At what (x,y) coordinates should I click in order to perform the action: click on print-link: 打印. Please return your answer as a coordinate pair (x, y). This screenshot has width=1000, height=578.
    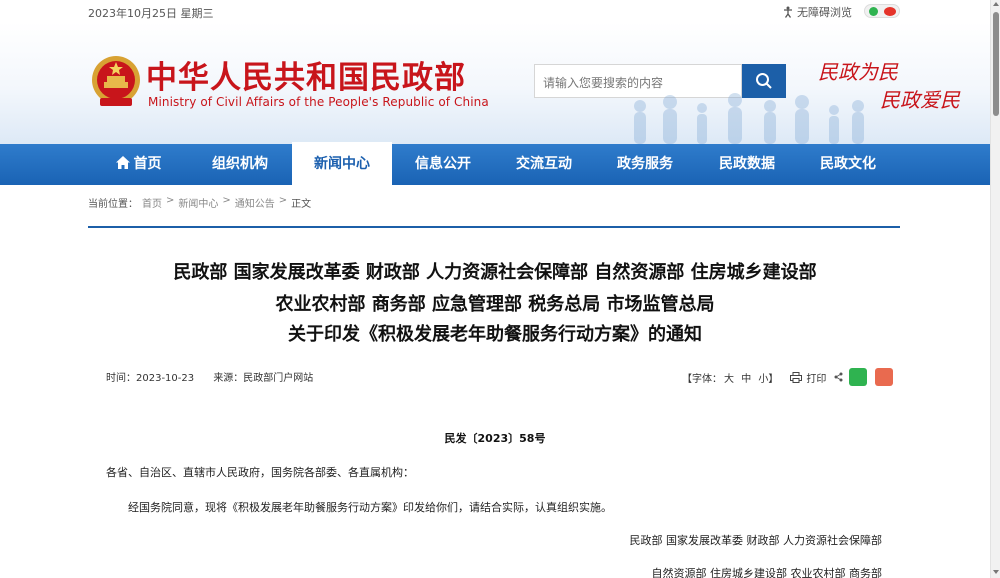
    Looking at the image, I should click on (816, 377).